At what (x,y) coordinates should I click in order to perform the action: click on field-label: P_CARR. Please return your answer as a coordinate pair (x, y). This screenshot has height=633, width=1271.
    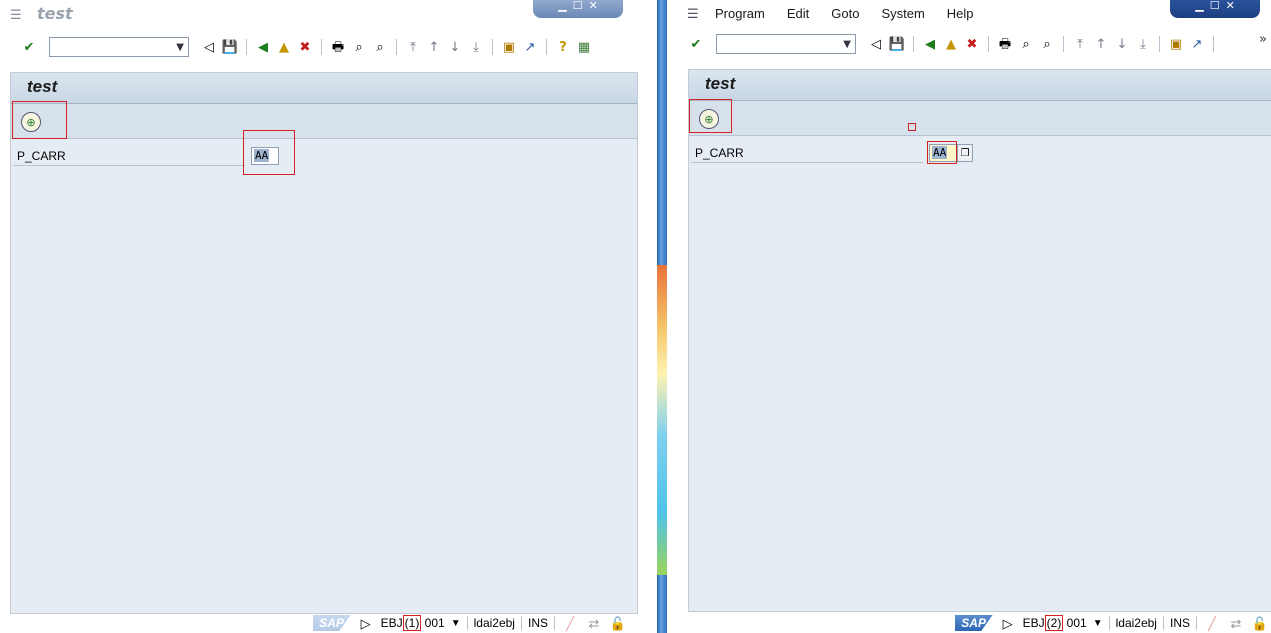
    Looking at the image, I should click on (719, 153).